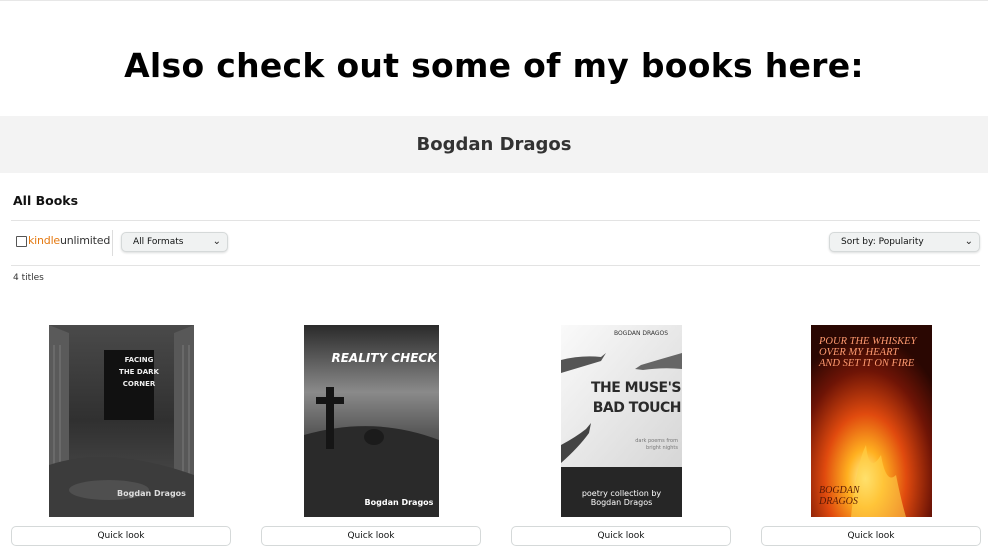 This screenshot has height=556, width=988. I want to click on cover-title: THE MUSE'S BAD TOUCH, so click(631, 398).